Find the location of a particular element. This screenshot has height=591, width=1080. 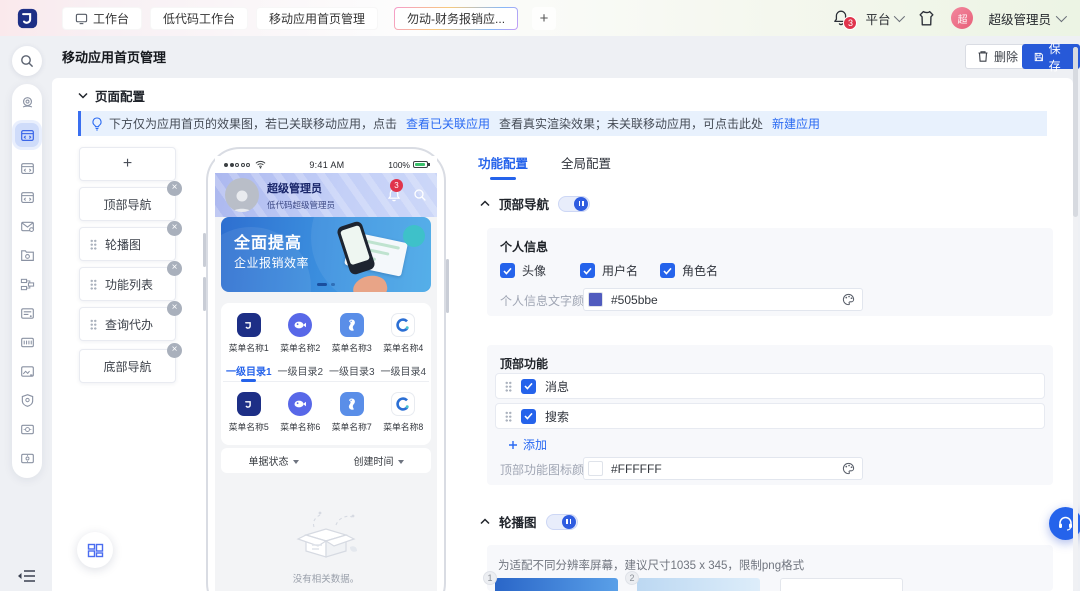

rail-item-folder-settings is located at coordinates (27, 255).